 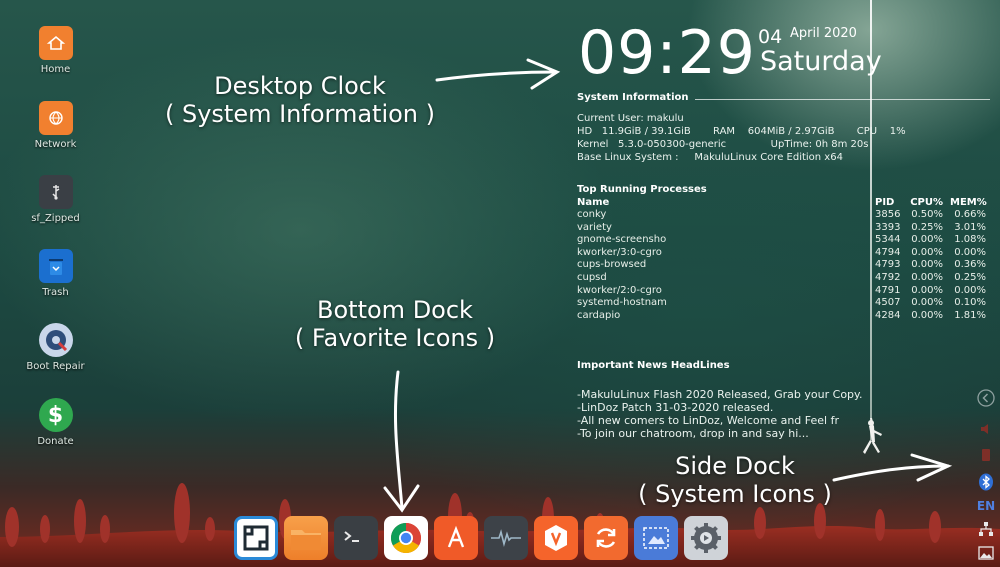 I want to click on process-row: kworker/3:0-cgro 4794 0.00% 0.00%, so click(x=783, y=253).